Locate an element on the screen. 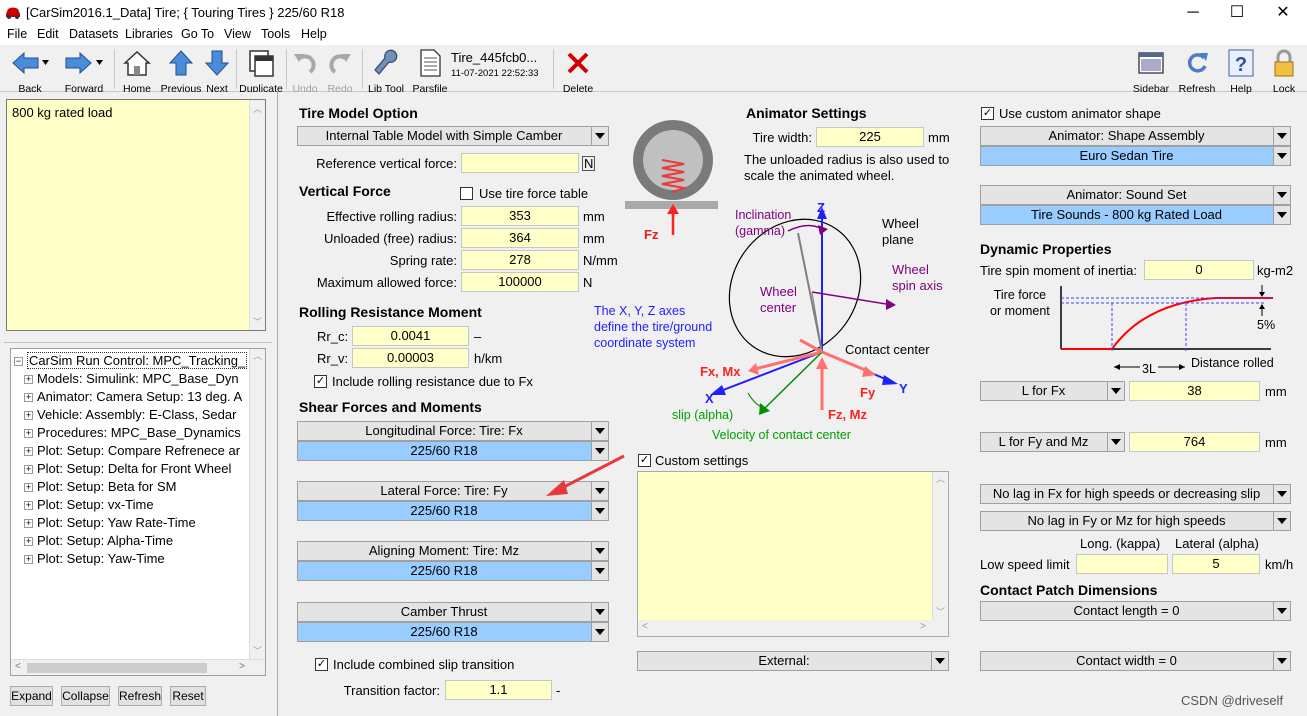 This screenshot has width=1307, height=716. tree-root-item: − CarSim Run Control: MPC_Tracking_ is located at coordinates (131, 361).